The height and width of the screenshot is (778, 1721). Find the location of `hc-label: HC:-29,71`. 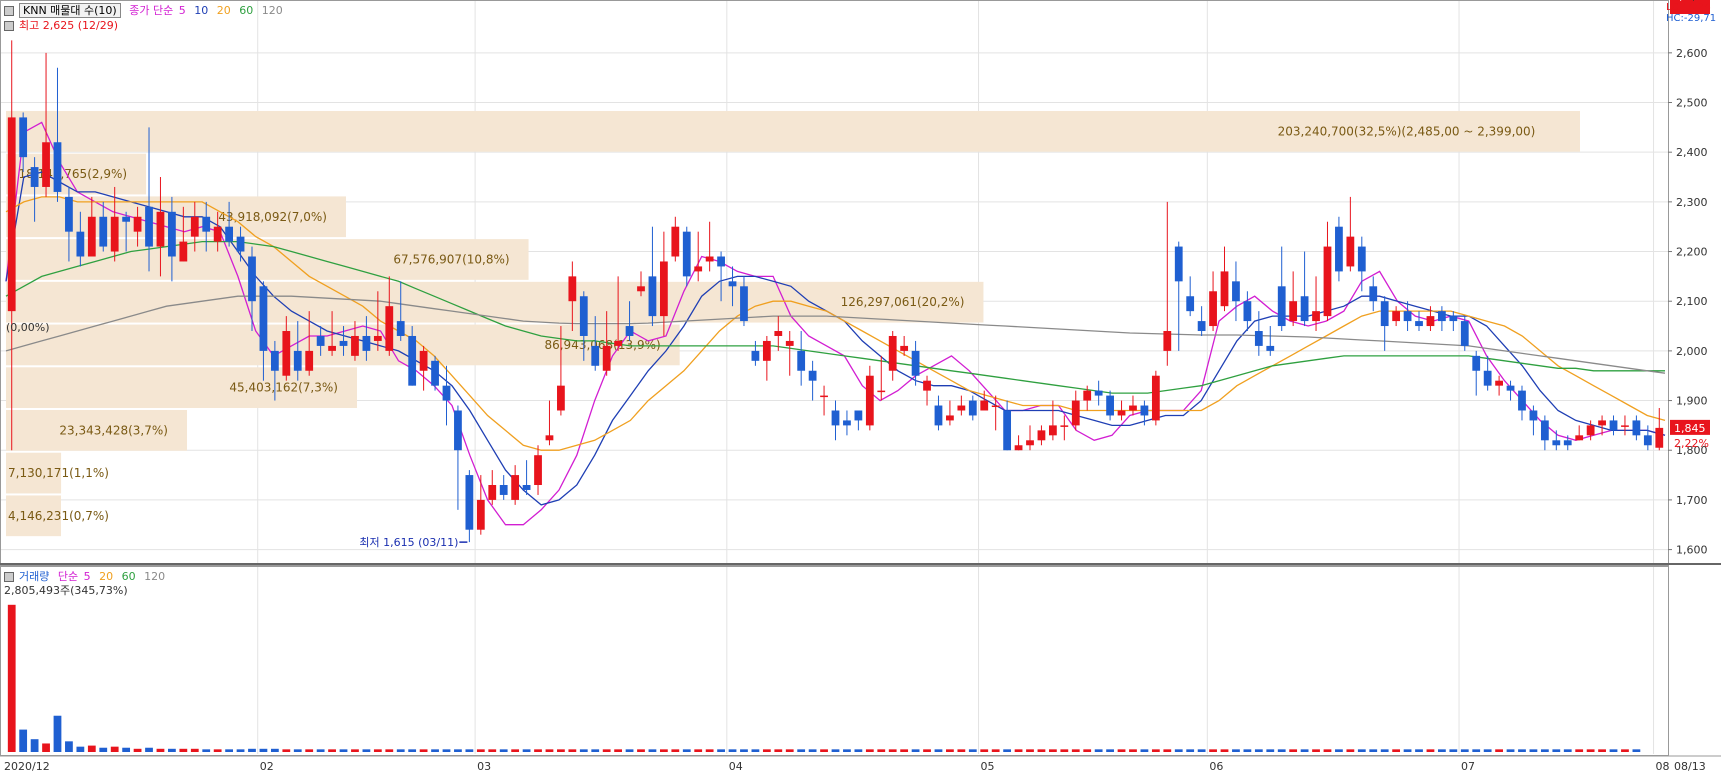

hc-label: HC:-29,71 is located at coordinates (1691, 18).